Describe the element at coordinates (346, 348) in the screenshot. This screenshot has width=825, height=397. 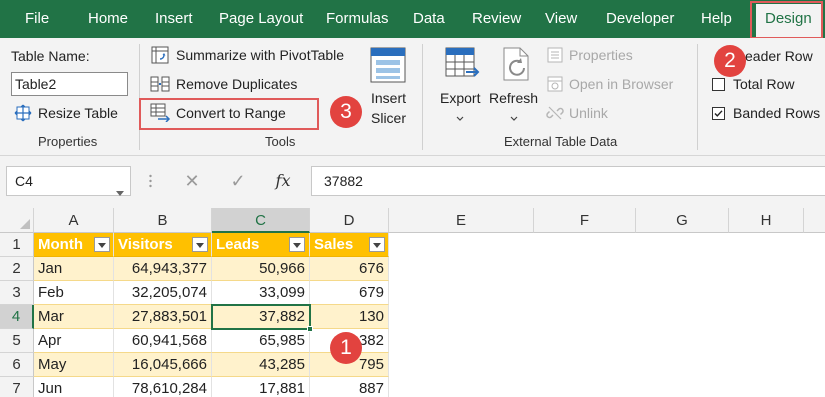
I see `callout-badge-1: 1` at that location.